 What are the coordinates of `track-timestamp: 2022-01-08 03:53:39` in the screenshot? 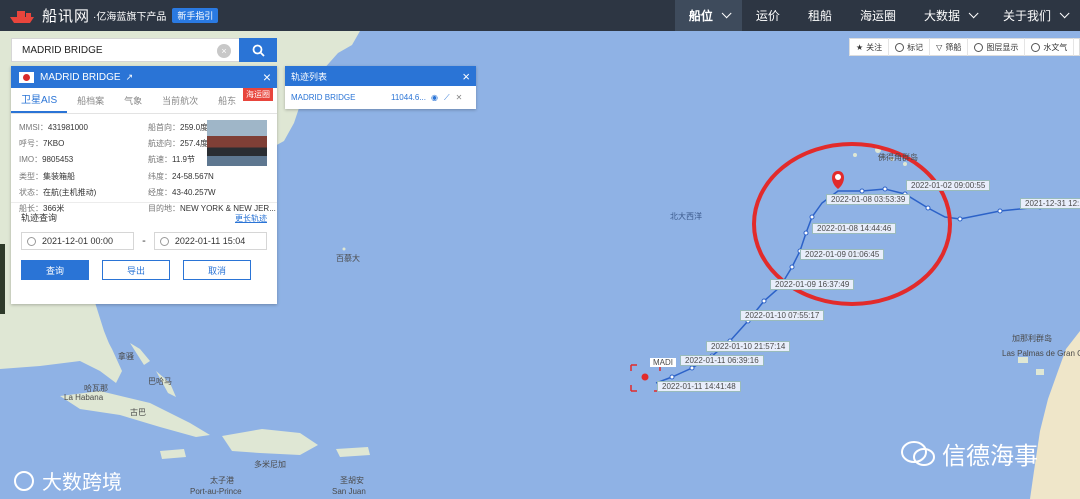 It's located at (868, 199).